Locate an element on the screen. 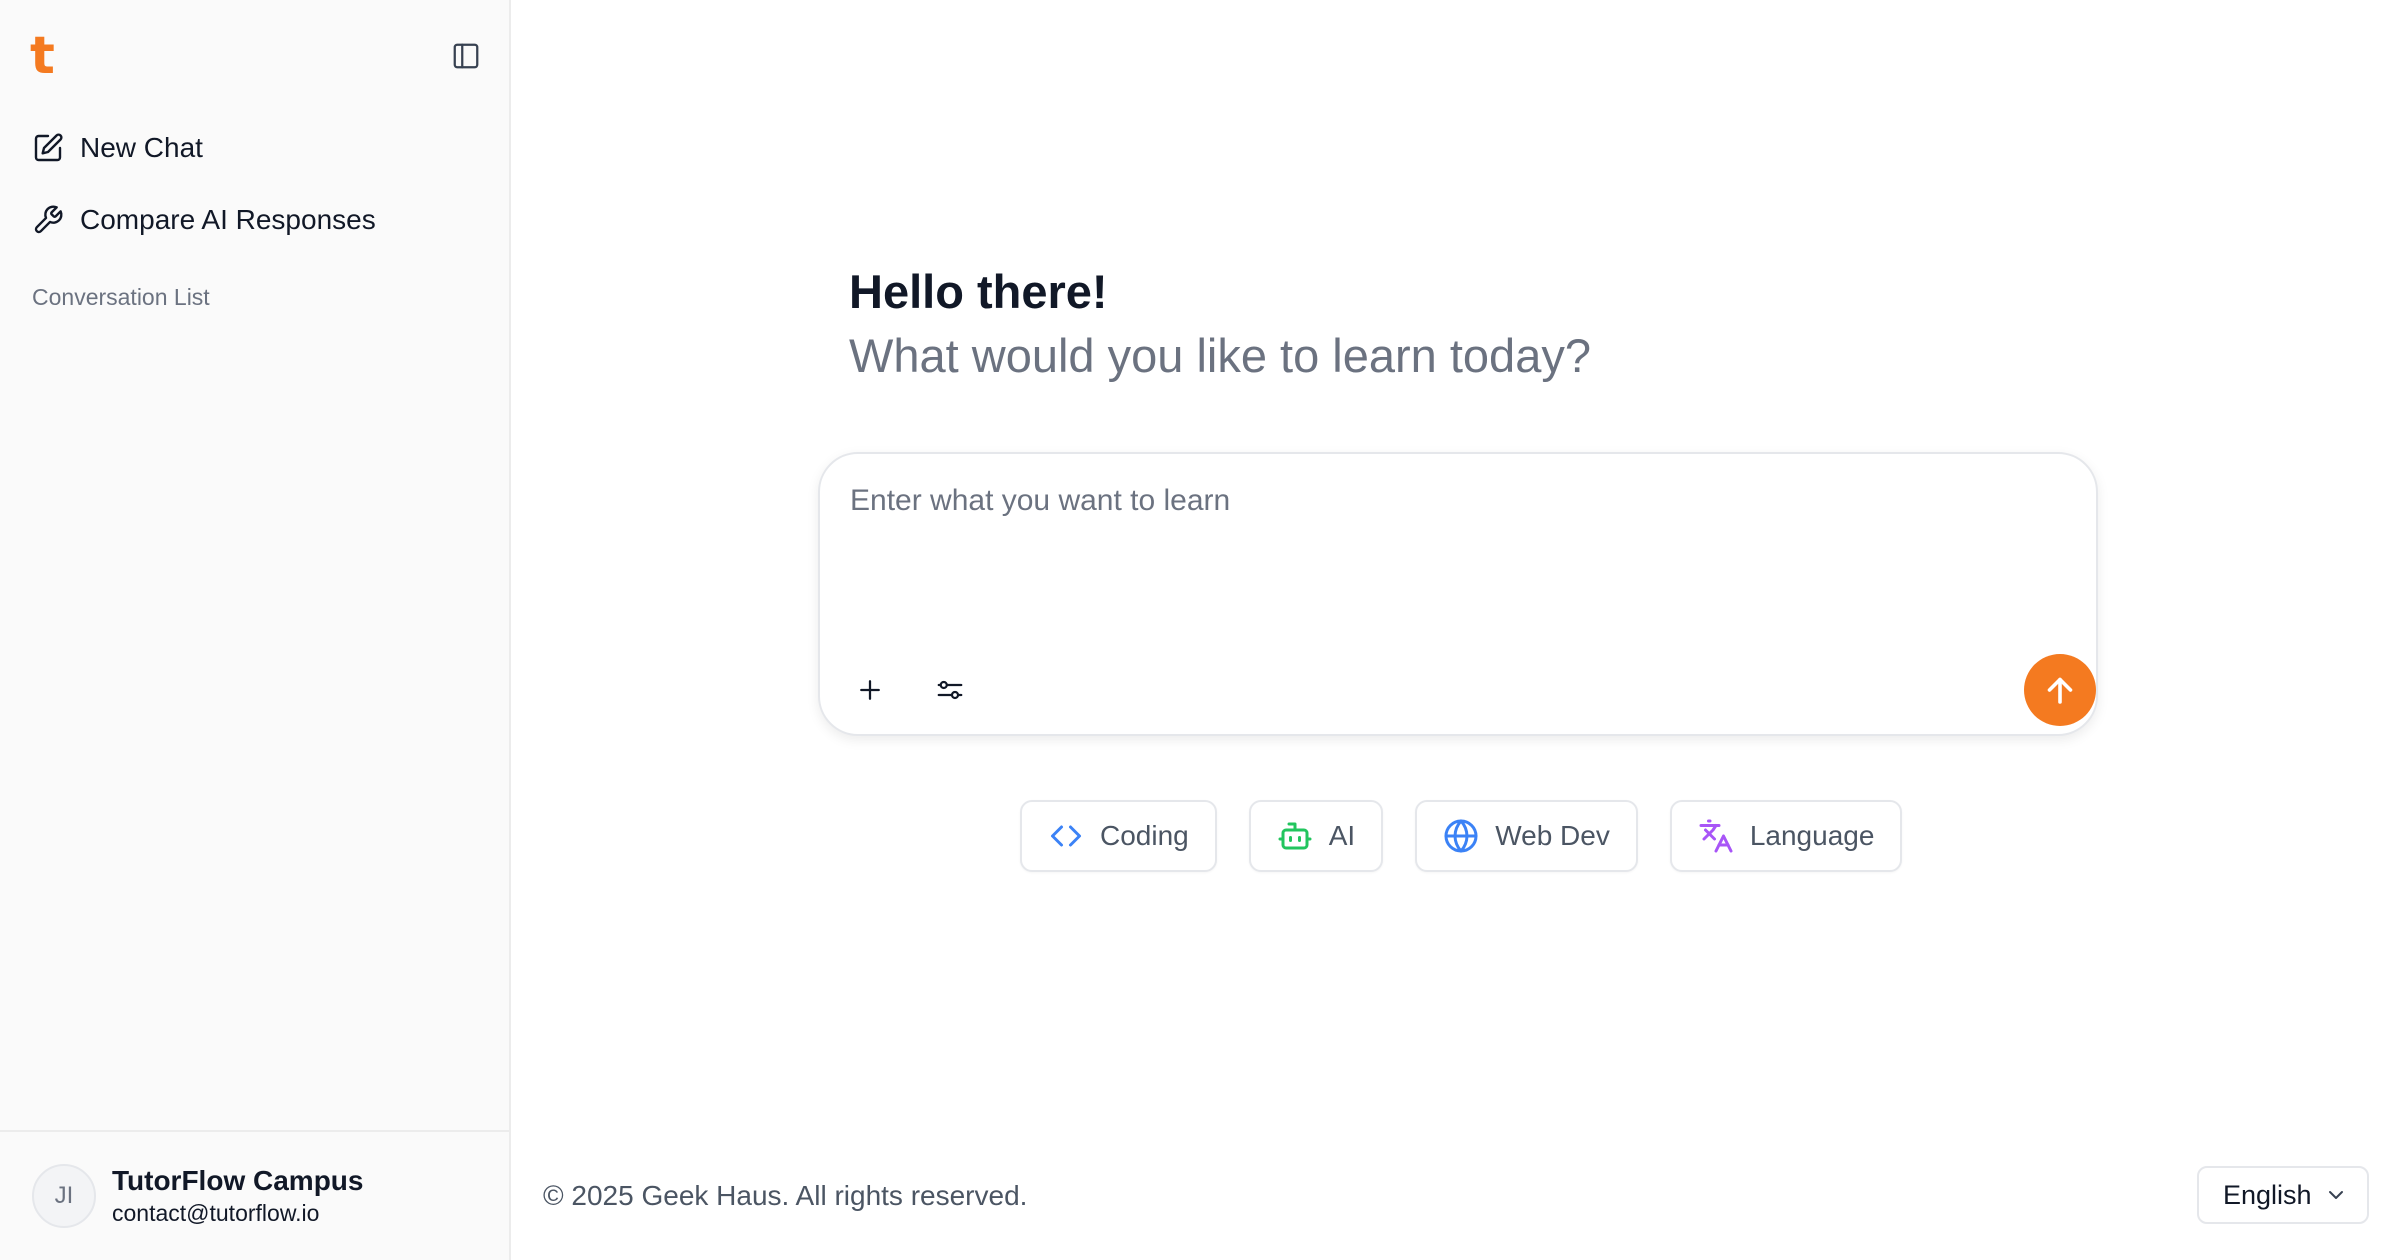 The height and width of the screenshot is (1260, 2400). compare-ai-responses-button: Compare AI Responses is located at coordinates (254, 220).